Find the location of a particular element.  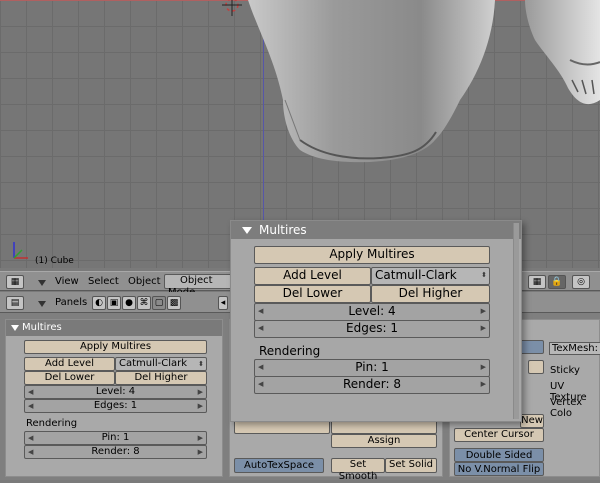

popup-panel-title: Multires is located at coordinates (283, 230).